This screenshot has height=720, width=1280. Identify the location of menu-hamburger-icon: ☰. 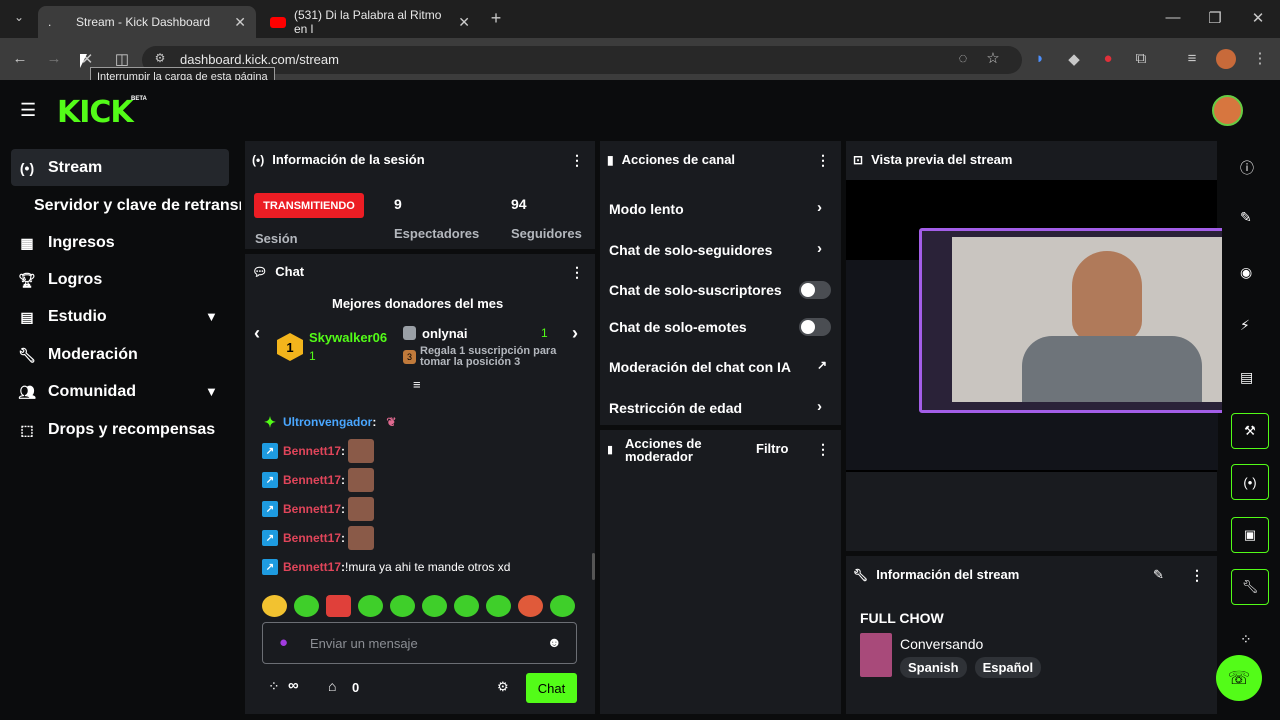
(28, 110).